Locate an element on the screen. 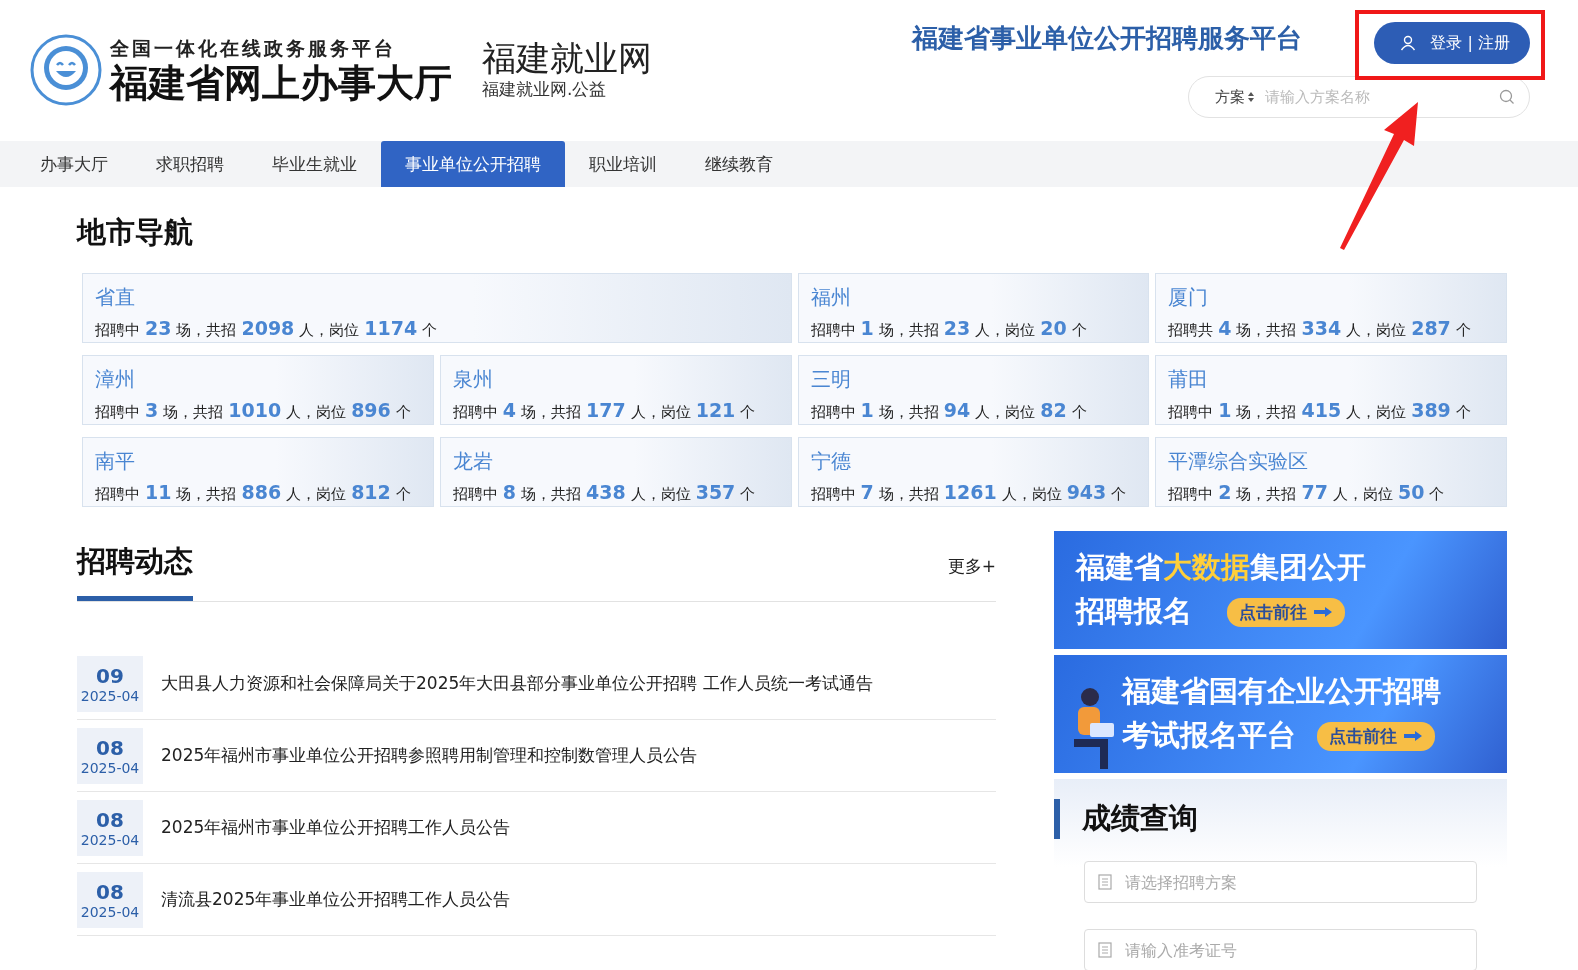 This screenshot has width=1578, height=970. city-name: 漳州 is located at coordinates (115, 379).